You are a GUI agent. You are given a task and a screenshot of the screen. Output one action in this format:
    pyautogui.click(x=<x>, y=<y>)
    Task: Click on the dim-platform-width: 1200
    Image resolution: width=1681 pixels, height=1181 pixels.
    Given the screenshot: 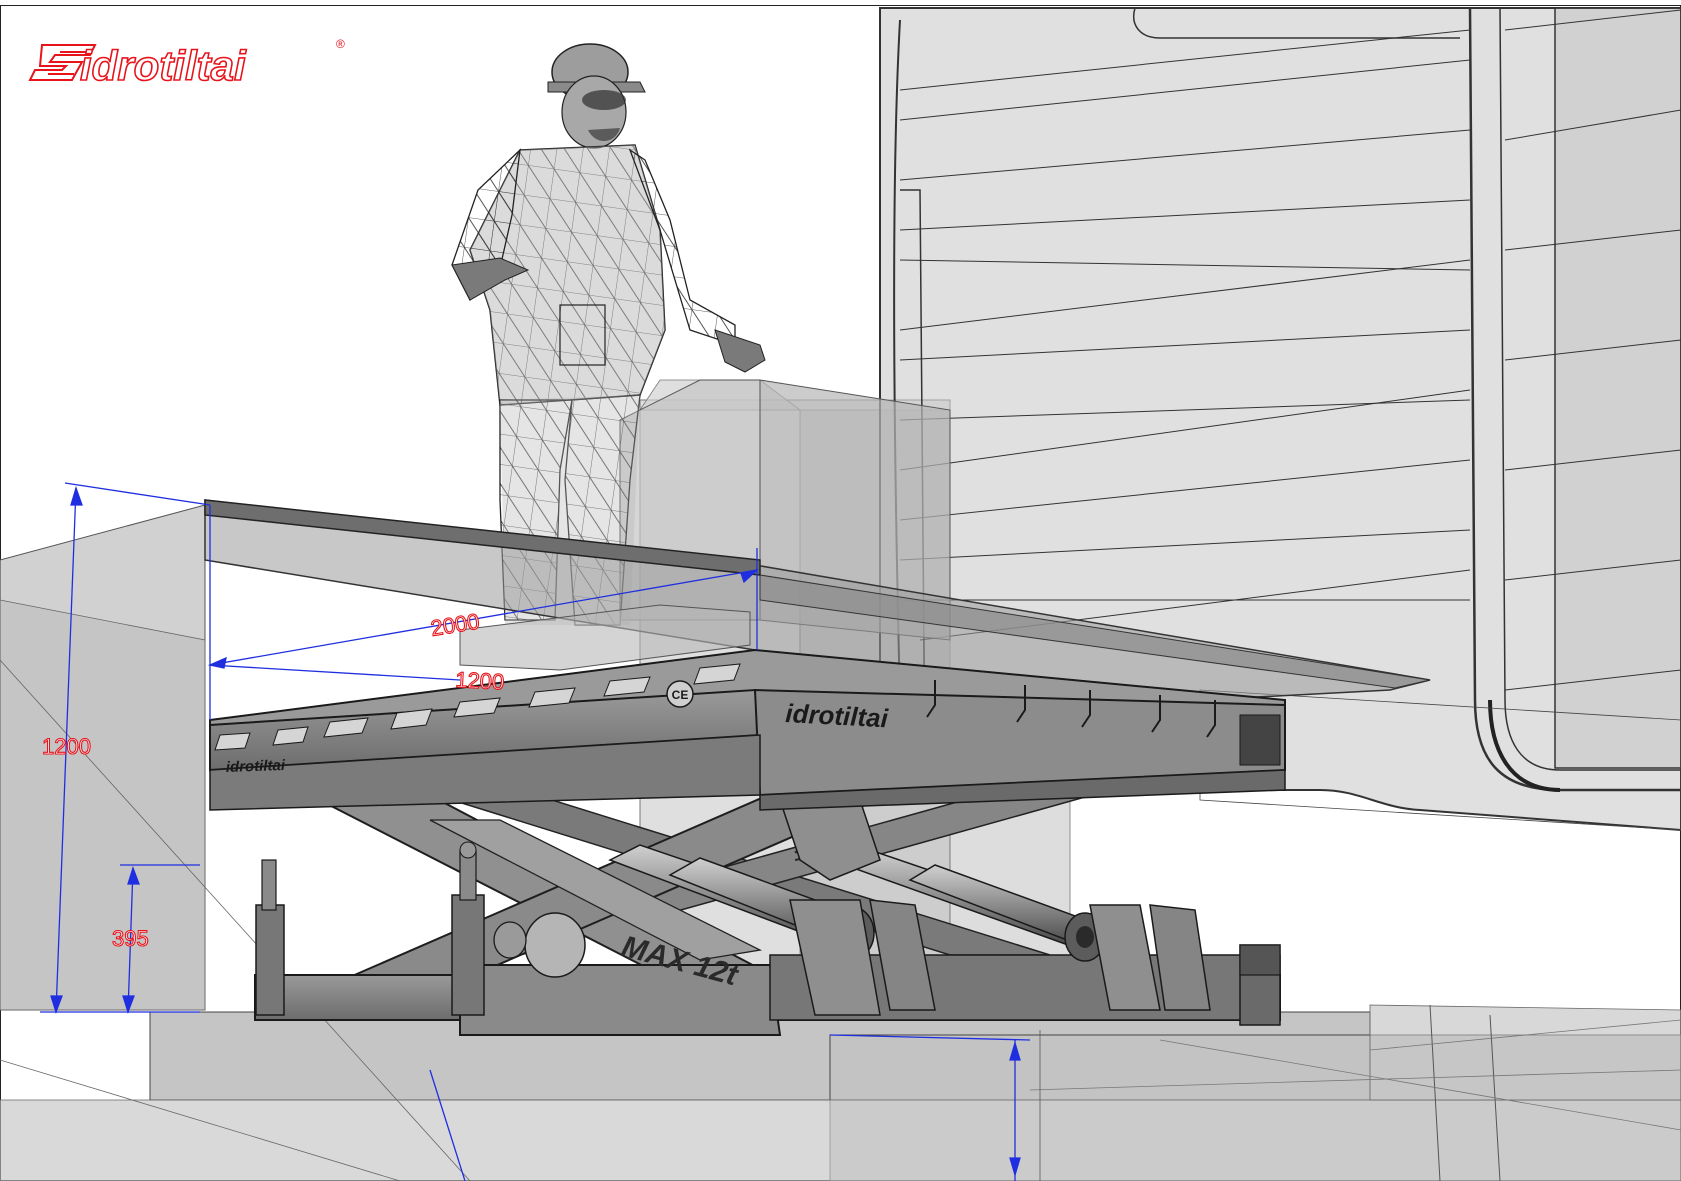 What is the action you would take?
    pyautogui.click(x=480, y=681)
    